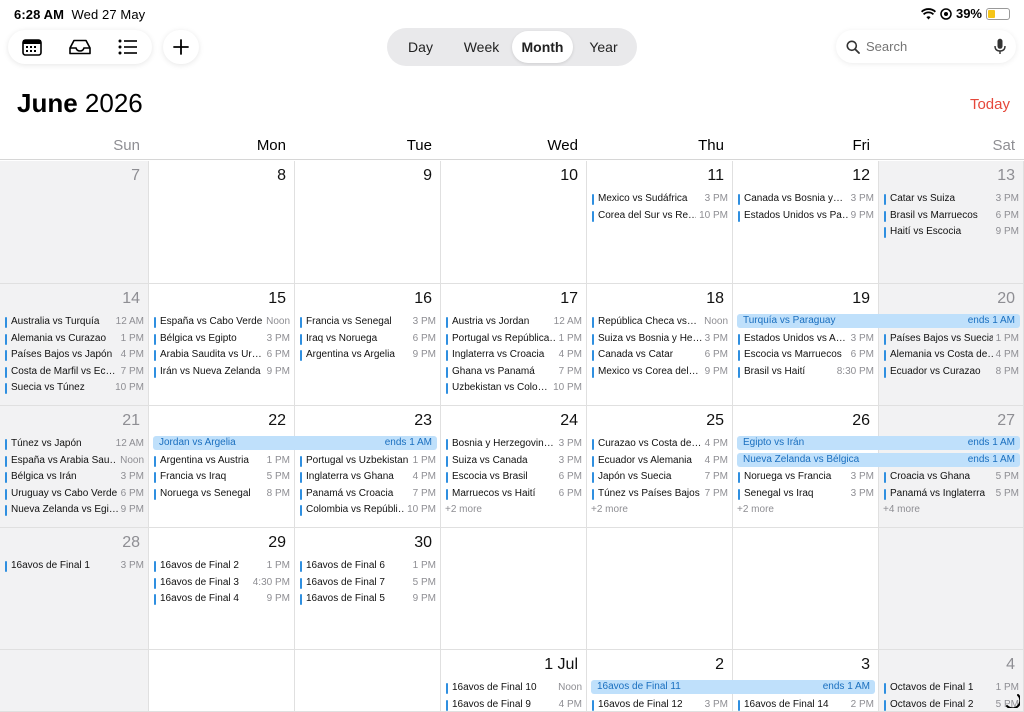 The height and width of the screenshot is (712, 1024). Describe the element at coordinates (368, 338) in the screenshot. I see `calendar-event: Iraq vs Noruega 6 PM` at that location.